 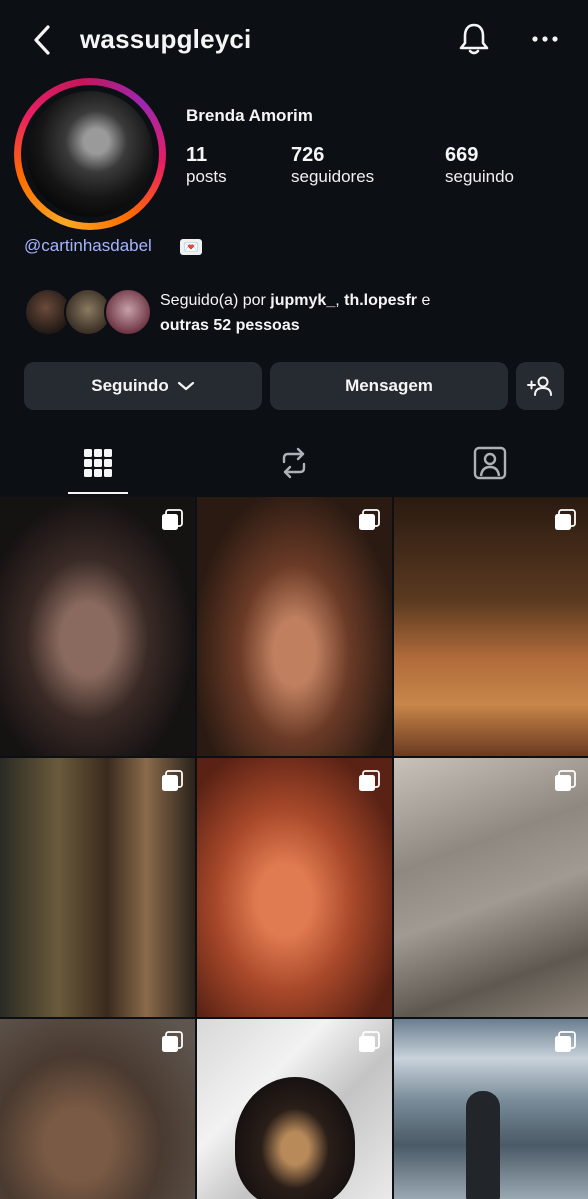 I want to click on profile-avatar, so click(x=90, y=154).